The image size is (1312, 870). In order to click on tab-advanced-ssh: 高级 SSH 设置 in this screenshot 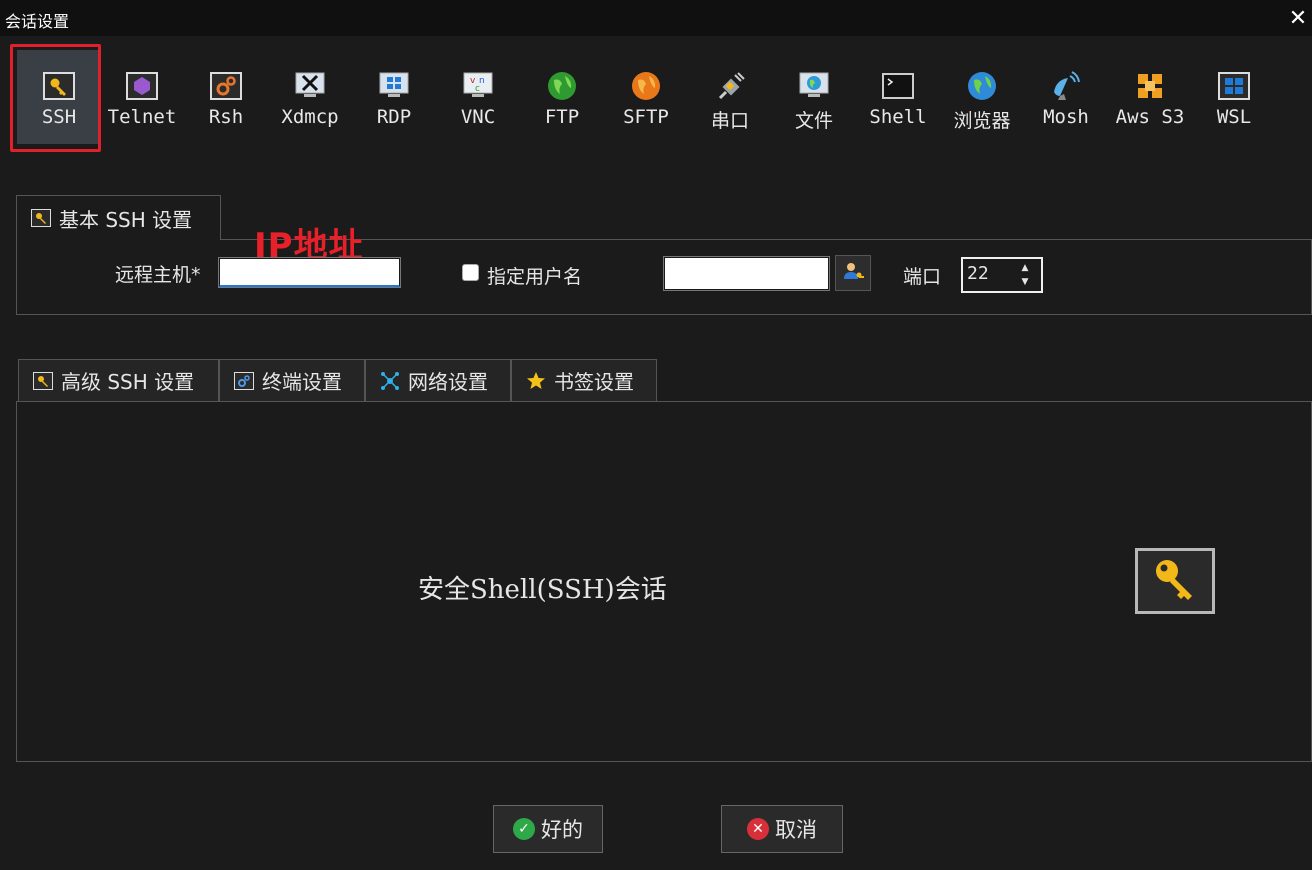, I will do `click(118, 380)`.